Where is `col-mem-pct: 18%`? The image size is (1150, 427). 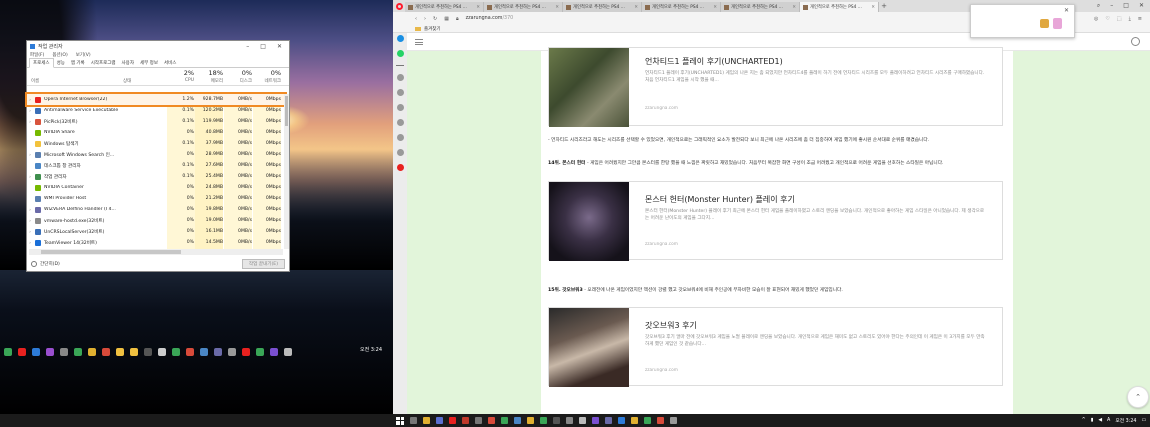 col-mem-pct: 18% is located at coordinates (209, 73).